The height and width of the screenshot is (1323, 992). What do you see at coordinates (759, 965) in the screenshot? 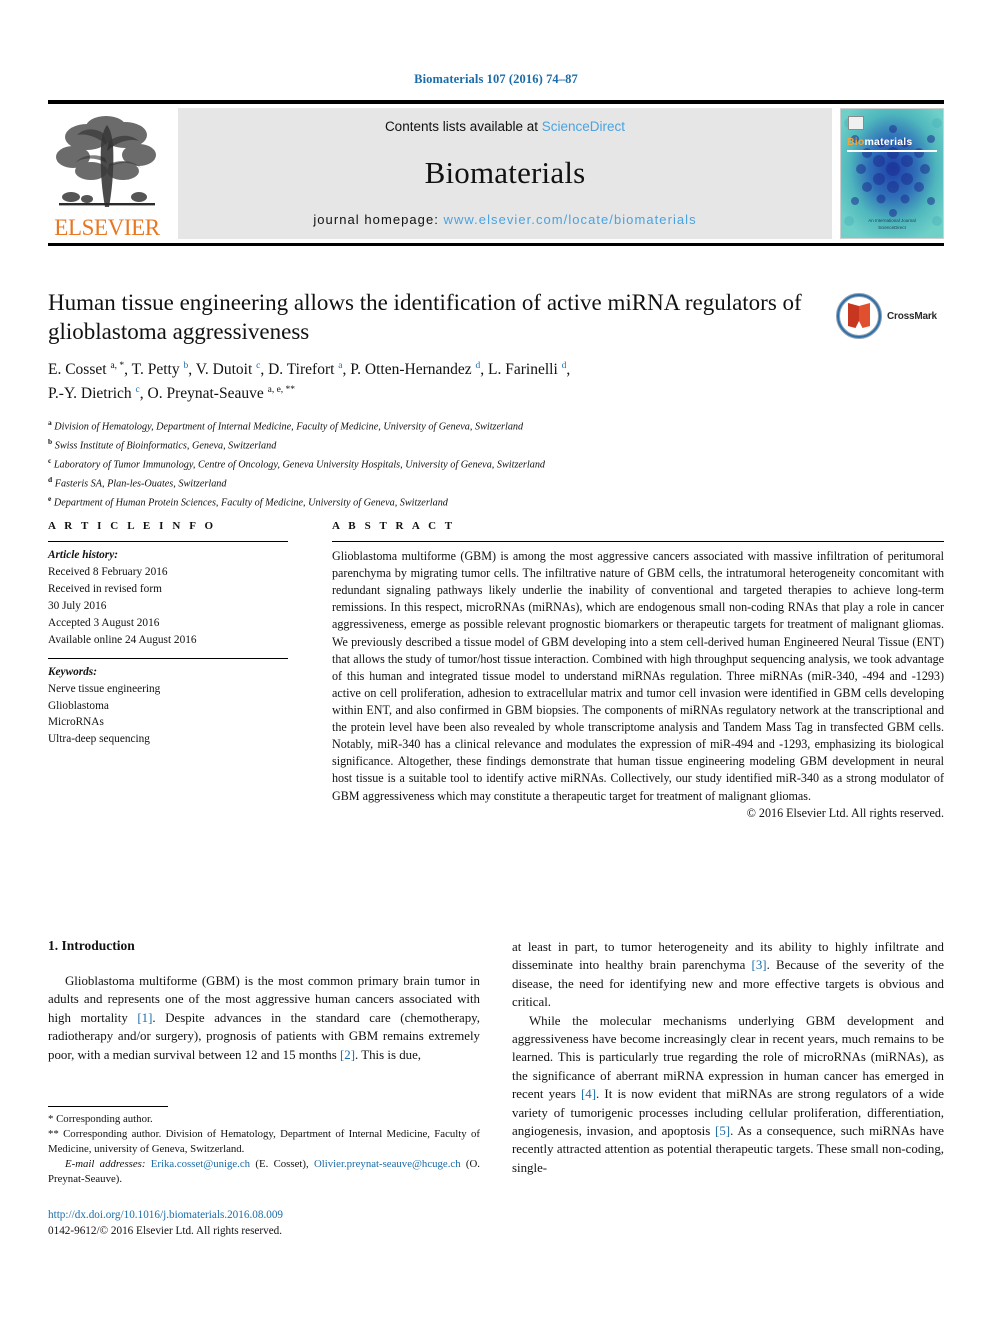
I see `citation-ref-3: [3]` at bounding box center [759, 965].